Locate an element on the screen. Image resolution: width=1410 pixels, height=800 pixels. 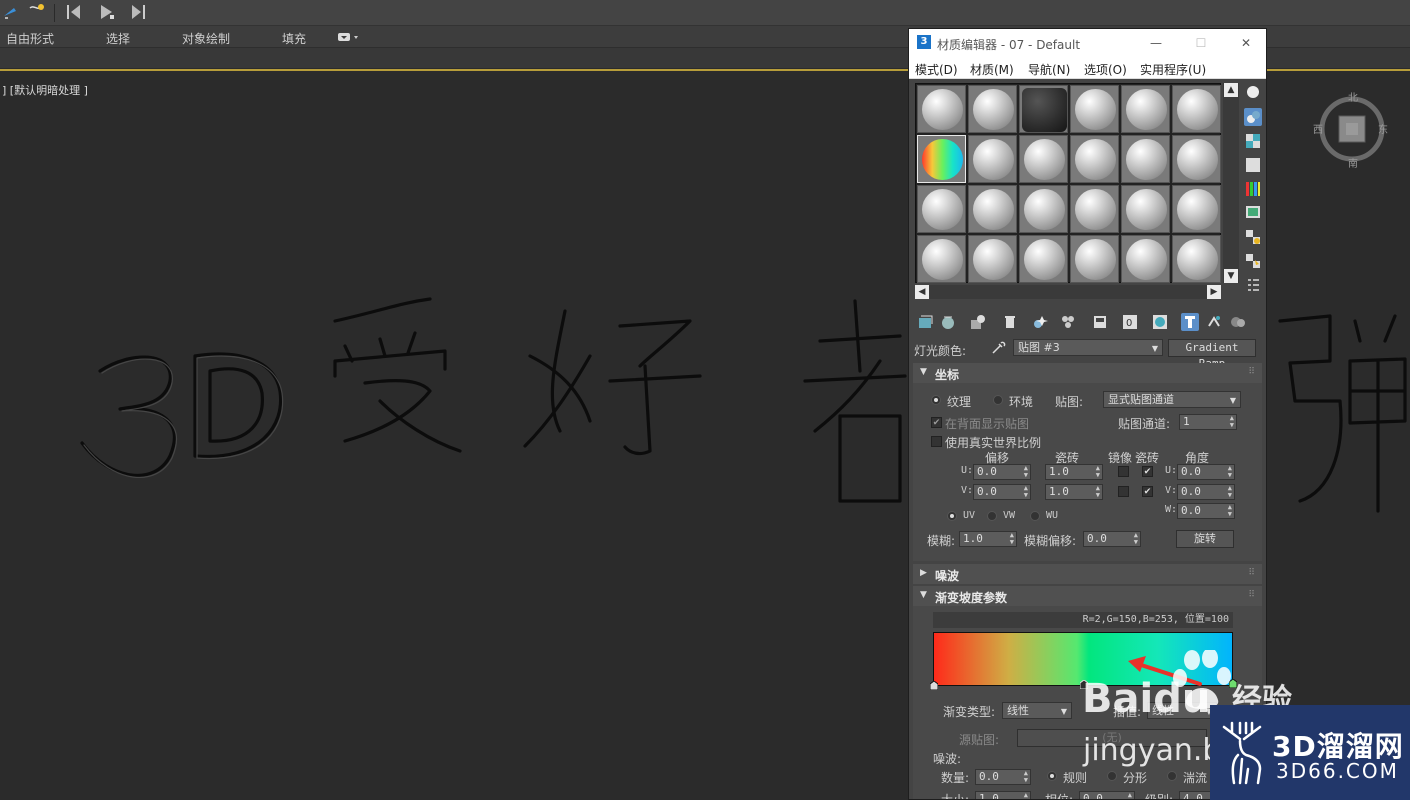
reset-map-icon is located at coordinates (1010, 322).